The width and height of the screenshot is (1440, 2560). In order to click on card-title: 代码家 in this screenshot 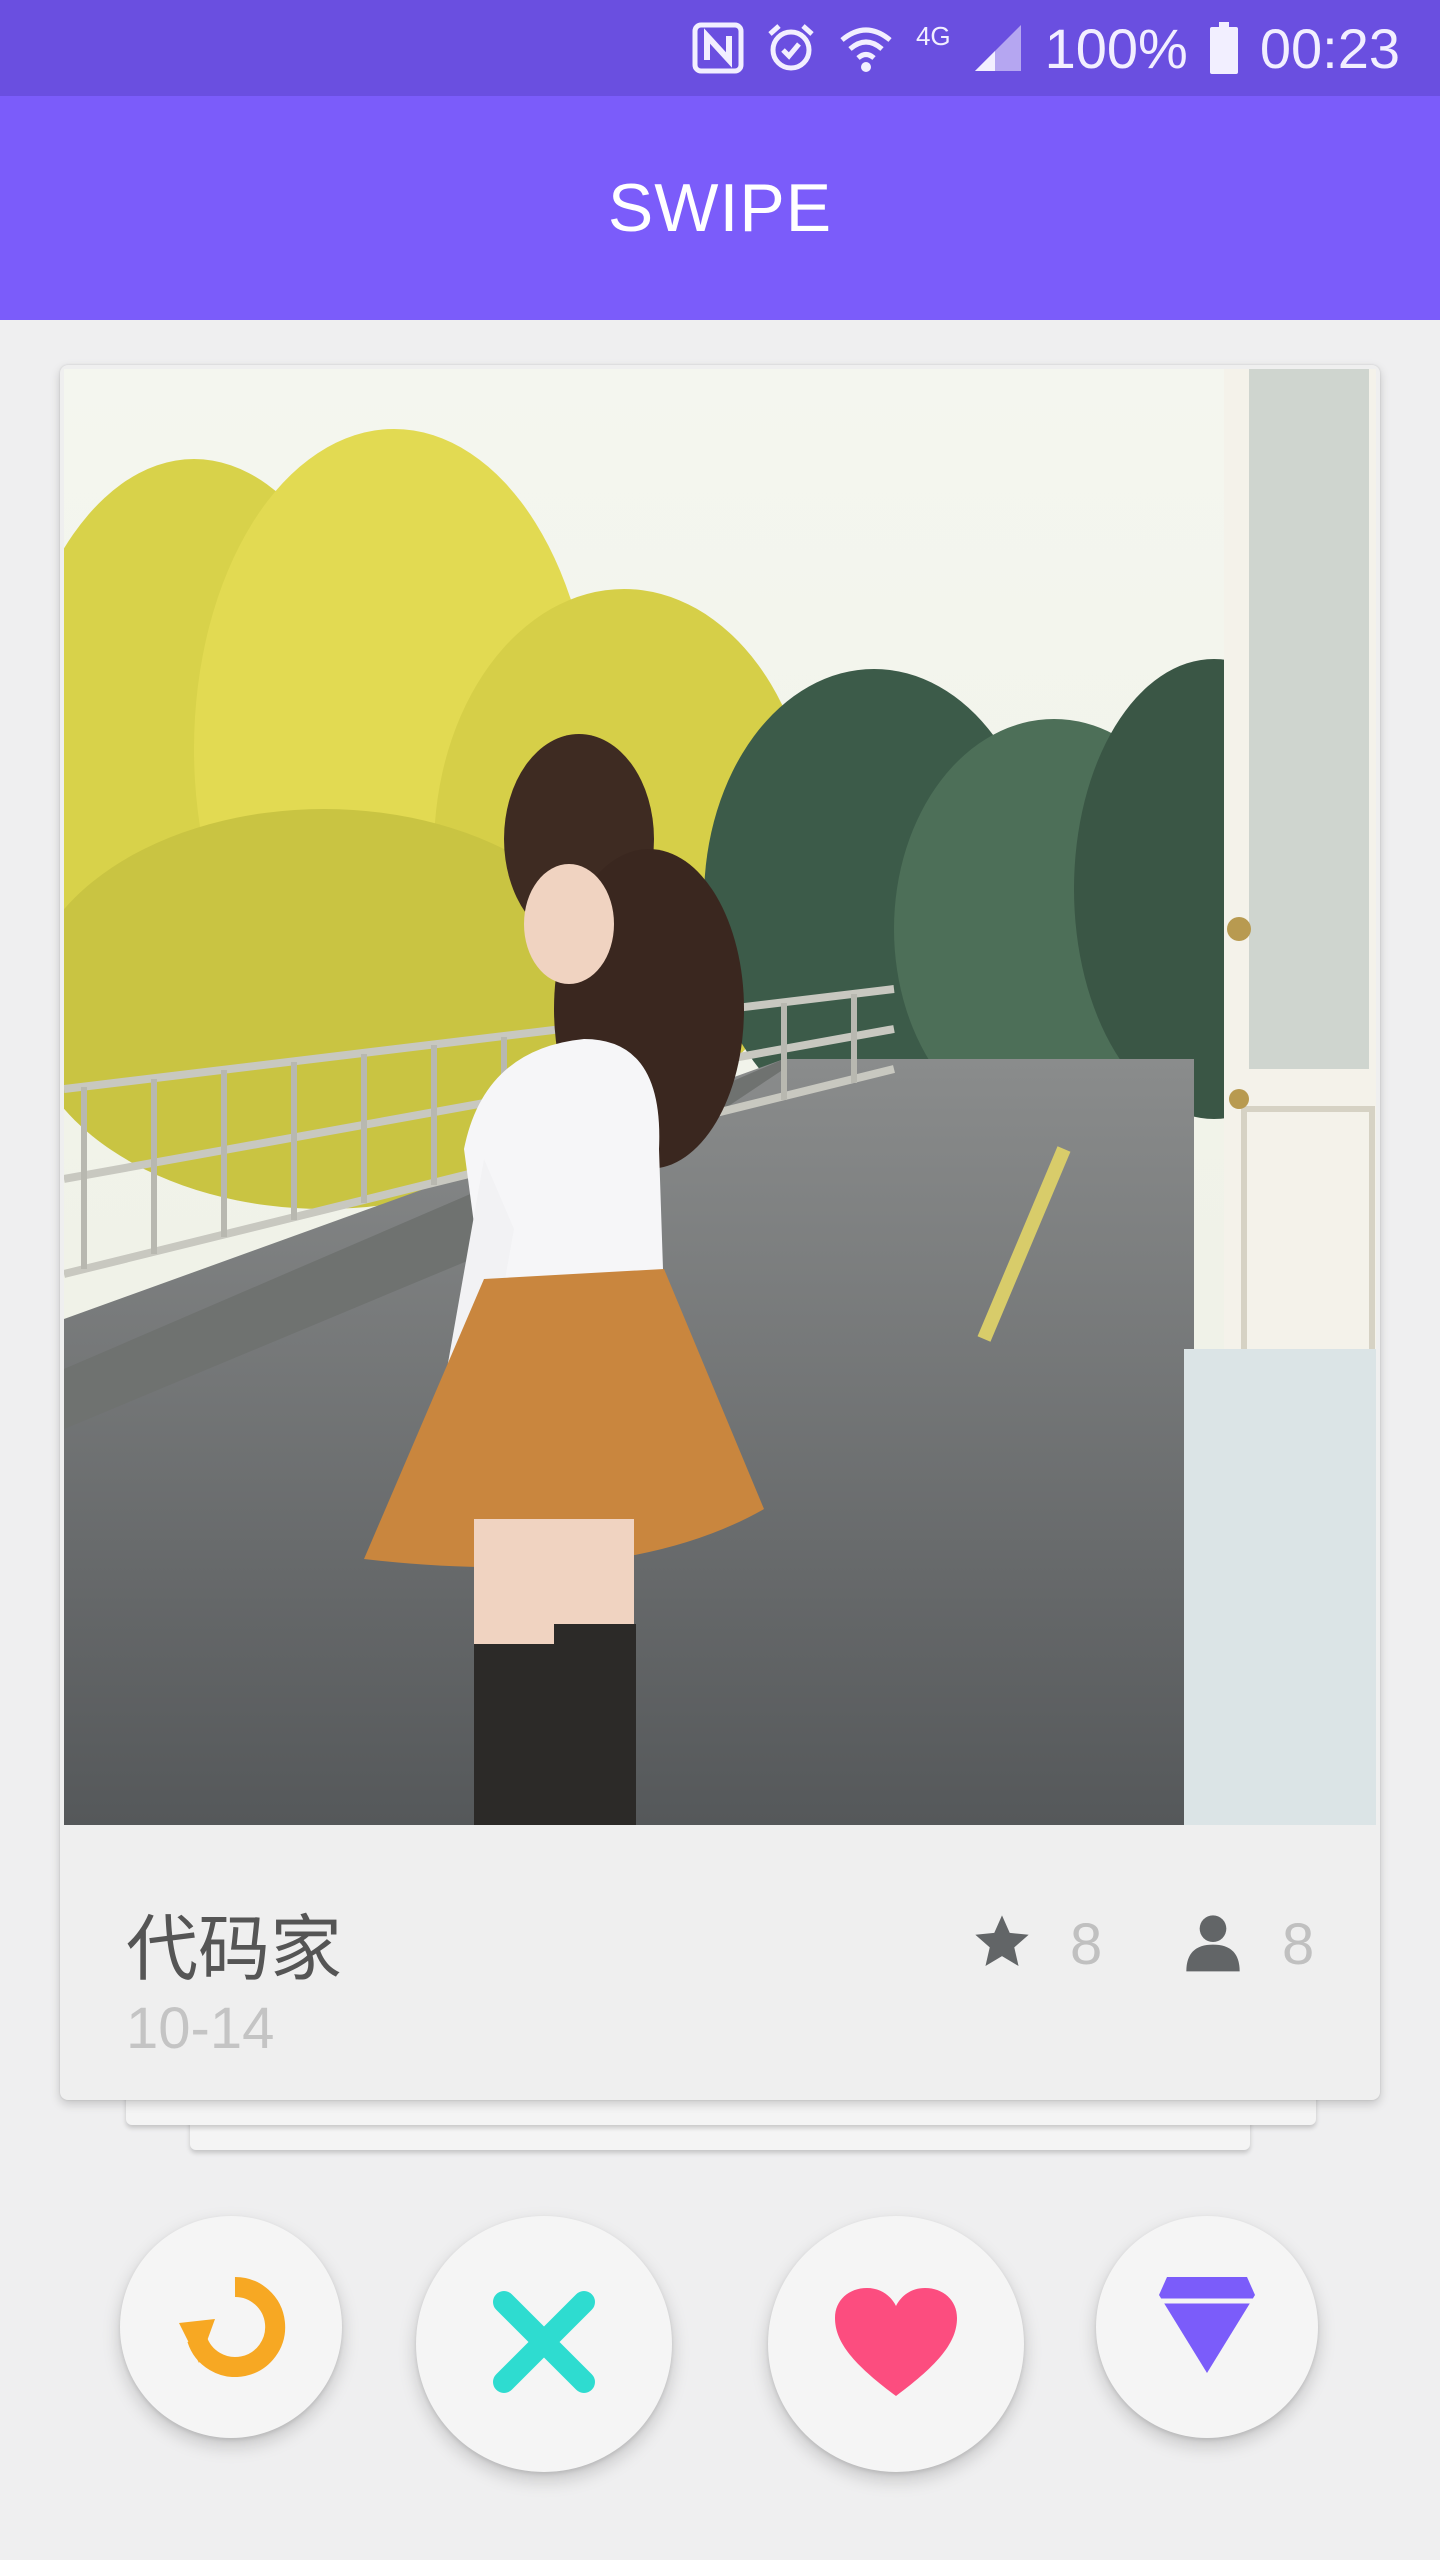, I will do `click(234, 1949)`.